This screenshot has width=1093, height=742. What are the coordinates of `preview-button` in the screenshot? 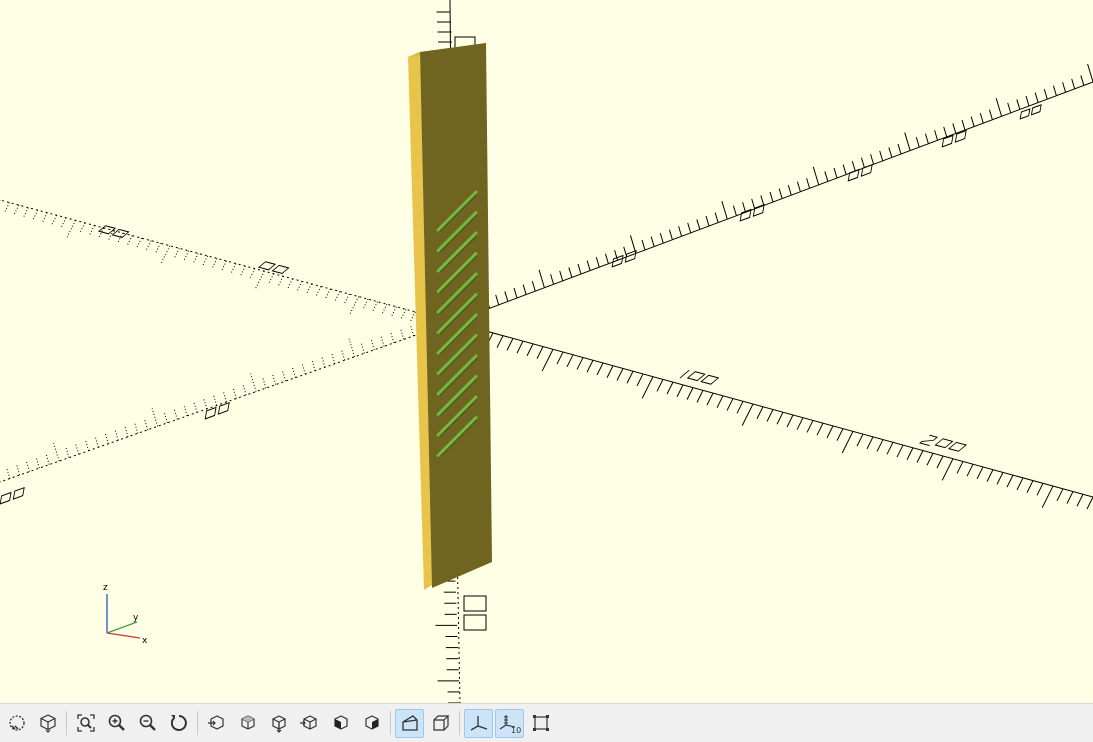 It's located at (16, 723).